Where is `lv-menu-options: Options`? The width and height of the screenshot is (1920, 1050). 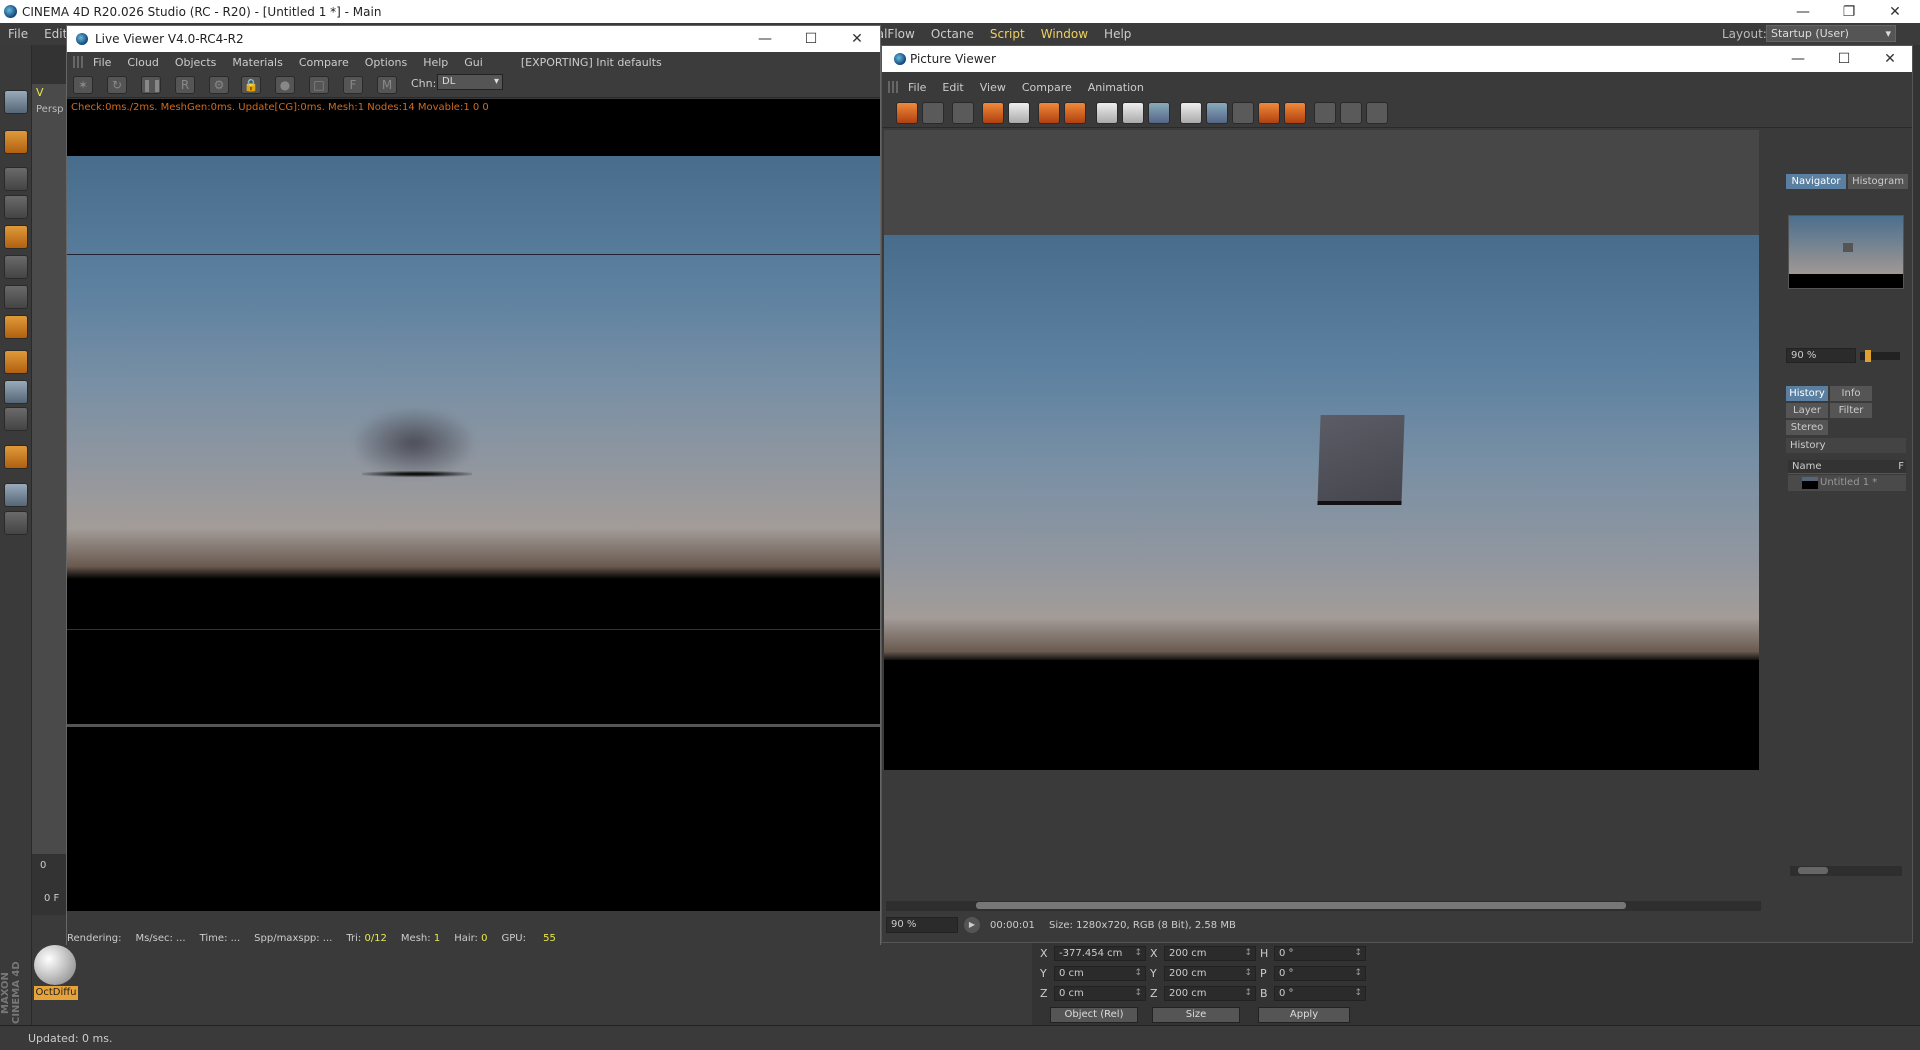 lv-menu-options: Options is located at coordinates (386, 62).